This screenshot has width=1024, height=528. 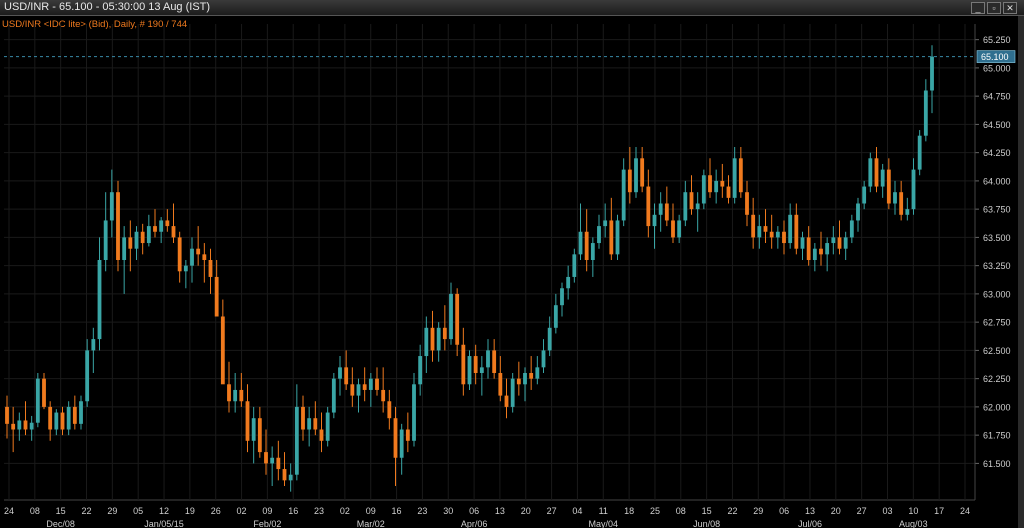 What do you see at coordinates (810, 523) in the screenshot?
I see `x-month-label: Jul/06` at bounding box center [810, 523].